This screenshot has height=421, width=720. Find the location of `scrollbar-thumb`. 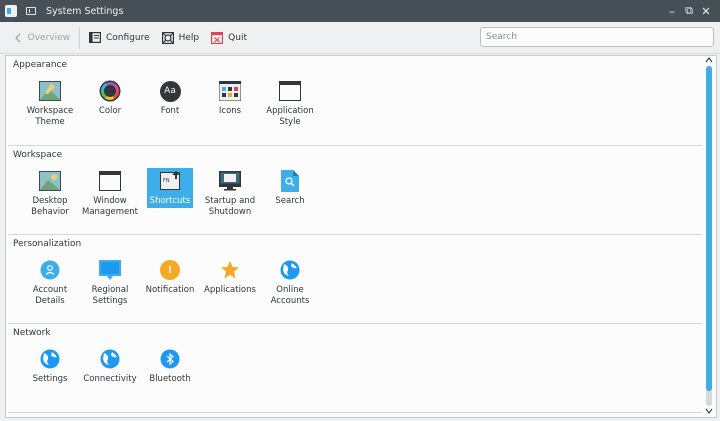

scrollbar-thumb is located at coordinates (709, 228).